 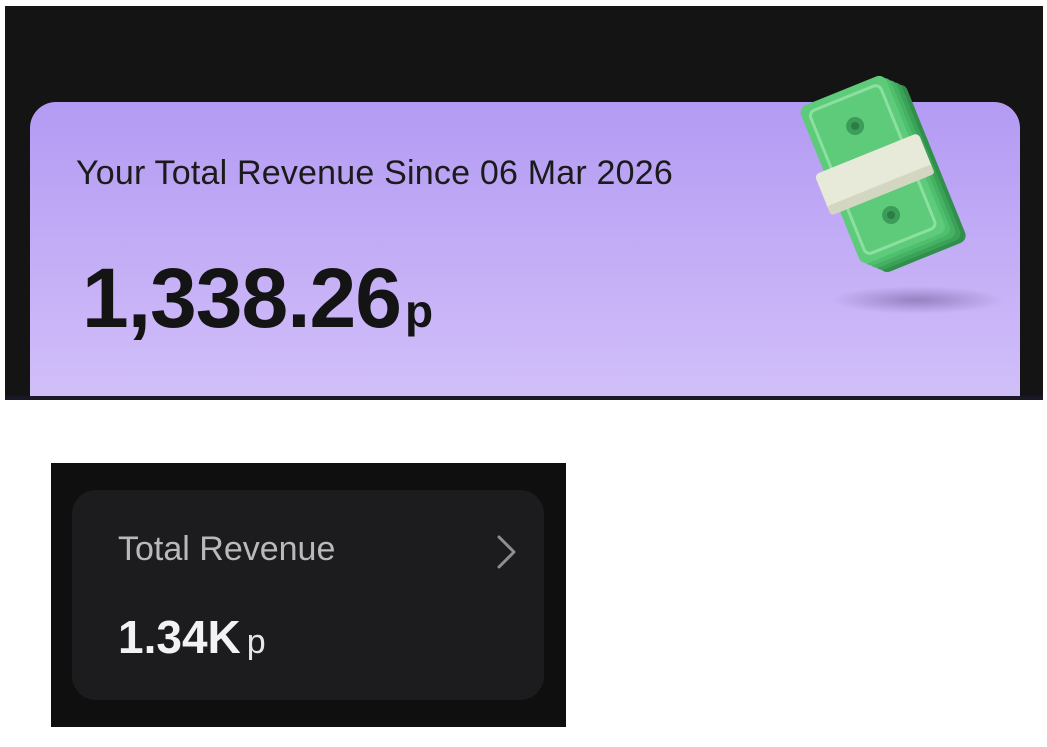 I want to click on summary-title: Total Revenue, so click(x=227, y=549).